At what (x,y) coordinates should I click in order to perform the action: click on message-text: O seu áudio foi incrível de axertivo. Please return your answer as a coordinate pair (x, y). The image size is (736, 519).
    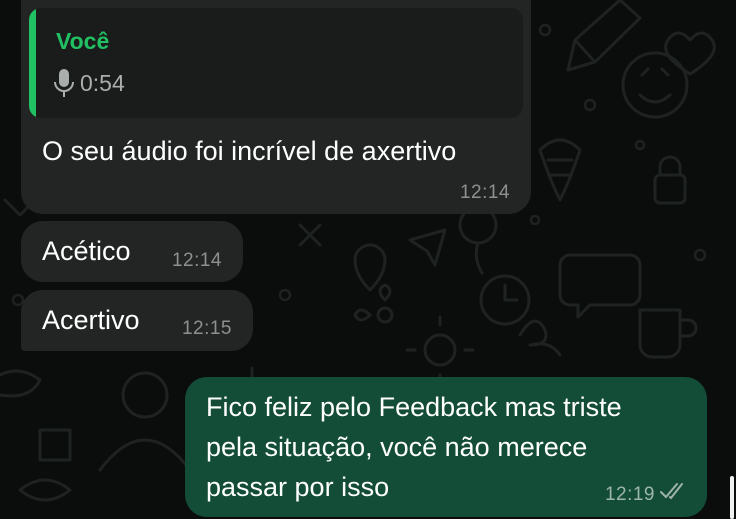
    Looking at the image, I should click on (249, 151).